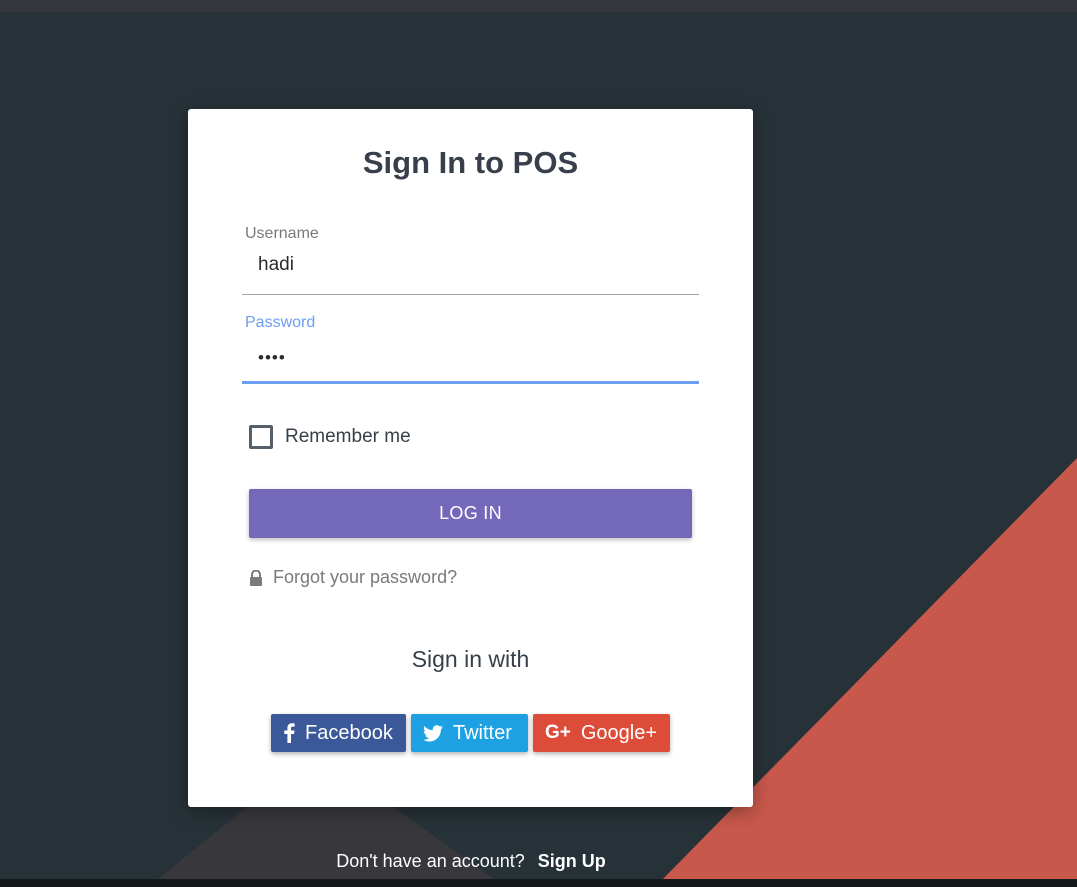 This screenshot has height=887, width=1077. I want to click on username-field: Username hadi, so click(470, 260).